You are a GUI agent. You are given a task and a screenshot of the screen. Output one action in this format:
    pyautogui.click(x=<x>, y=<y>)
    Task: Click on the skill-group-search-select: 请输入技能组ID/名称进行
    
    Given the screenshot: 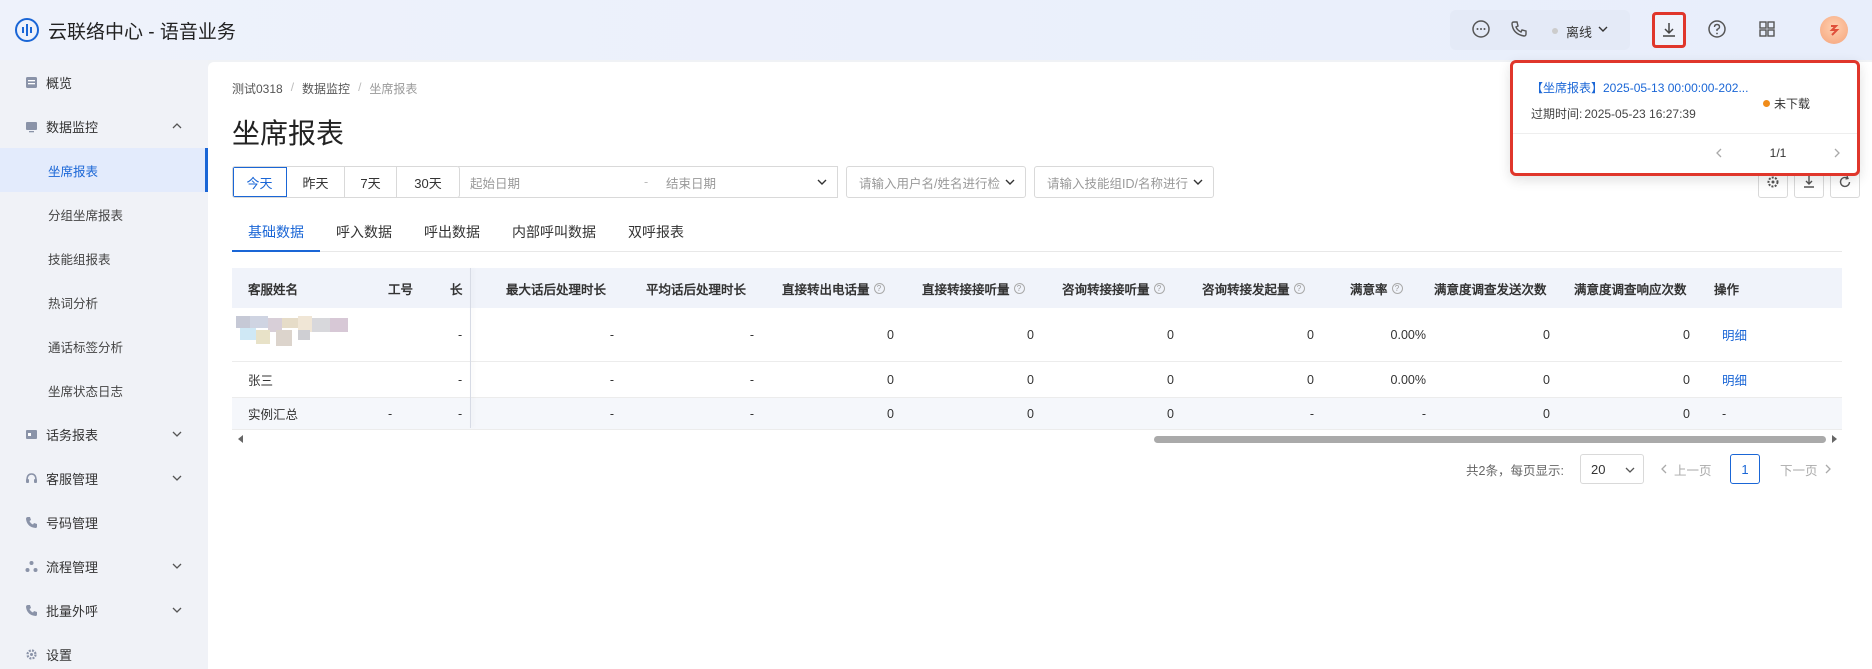 What is the action you would take?
    pyautogui.click(x=1124, y=182)
    